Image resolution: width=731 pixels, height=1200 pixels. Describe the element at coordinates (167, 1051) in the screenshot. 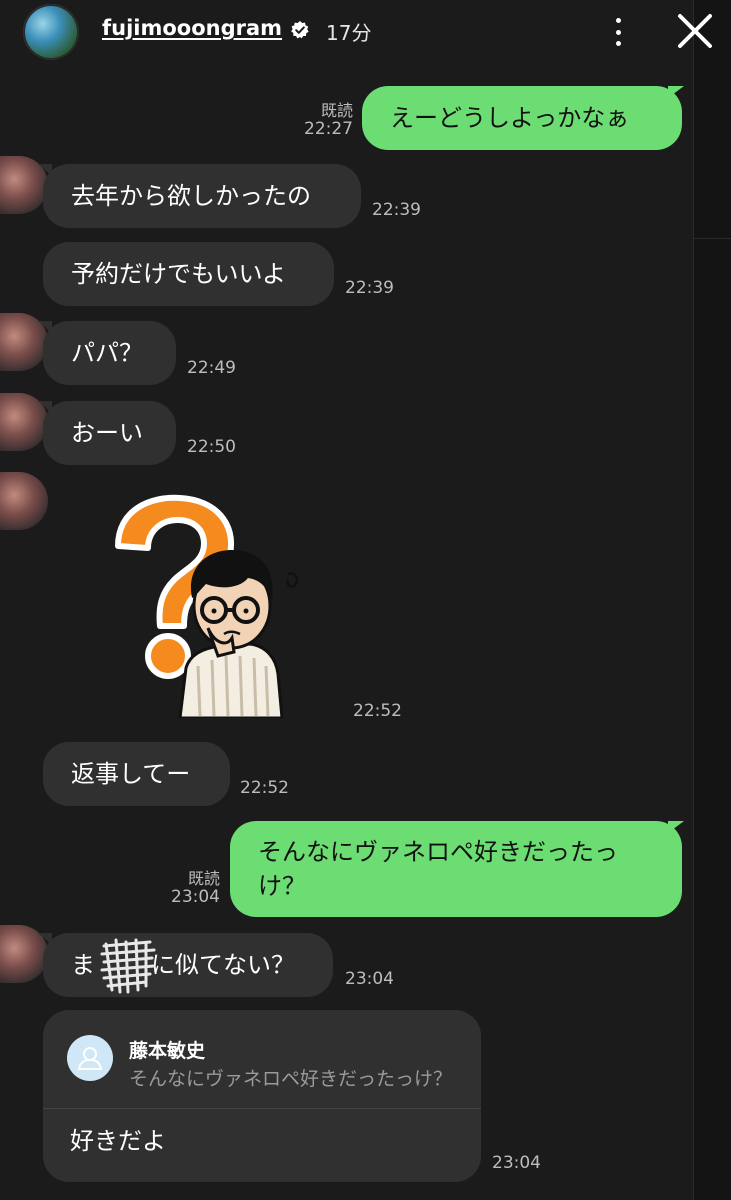

I see `quoted-sender-name: 藤本敏史` at that location.